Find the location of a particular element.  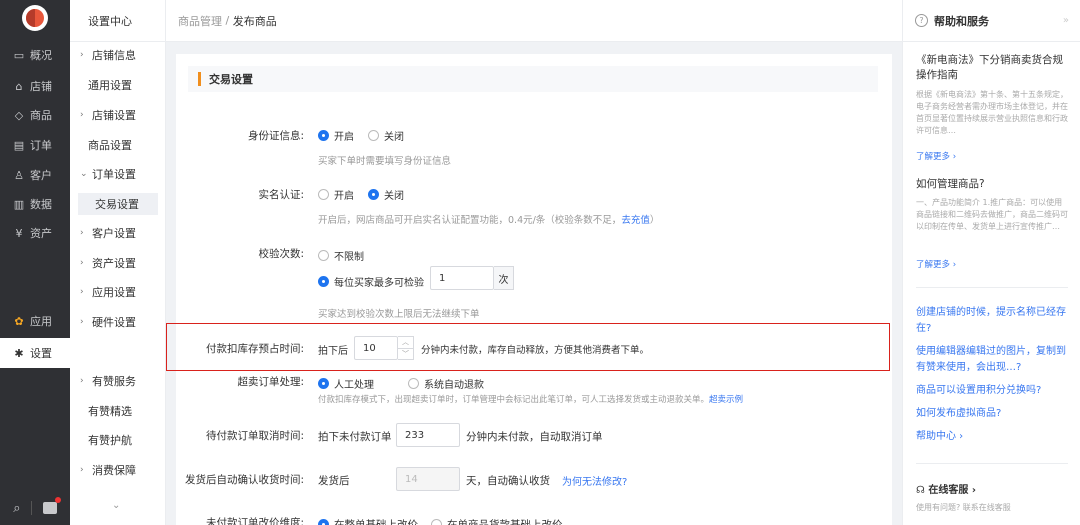

verify-count-hint: 买家达到校验次数上限后无法继续下单 is located at coordinates (399, 314).